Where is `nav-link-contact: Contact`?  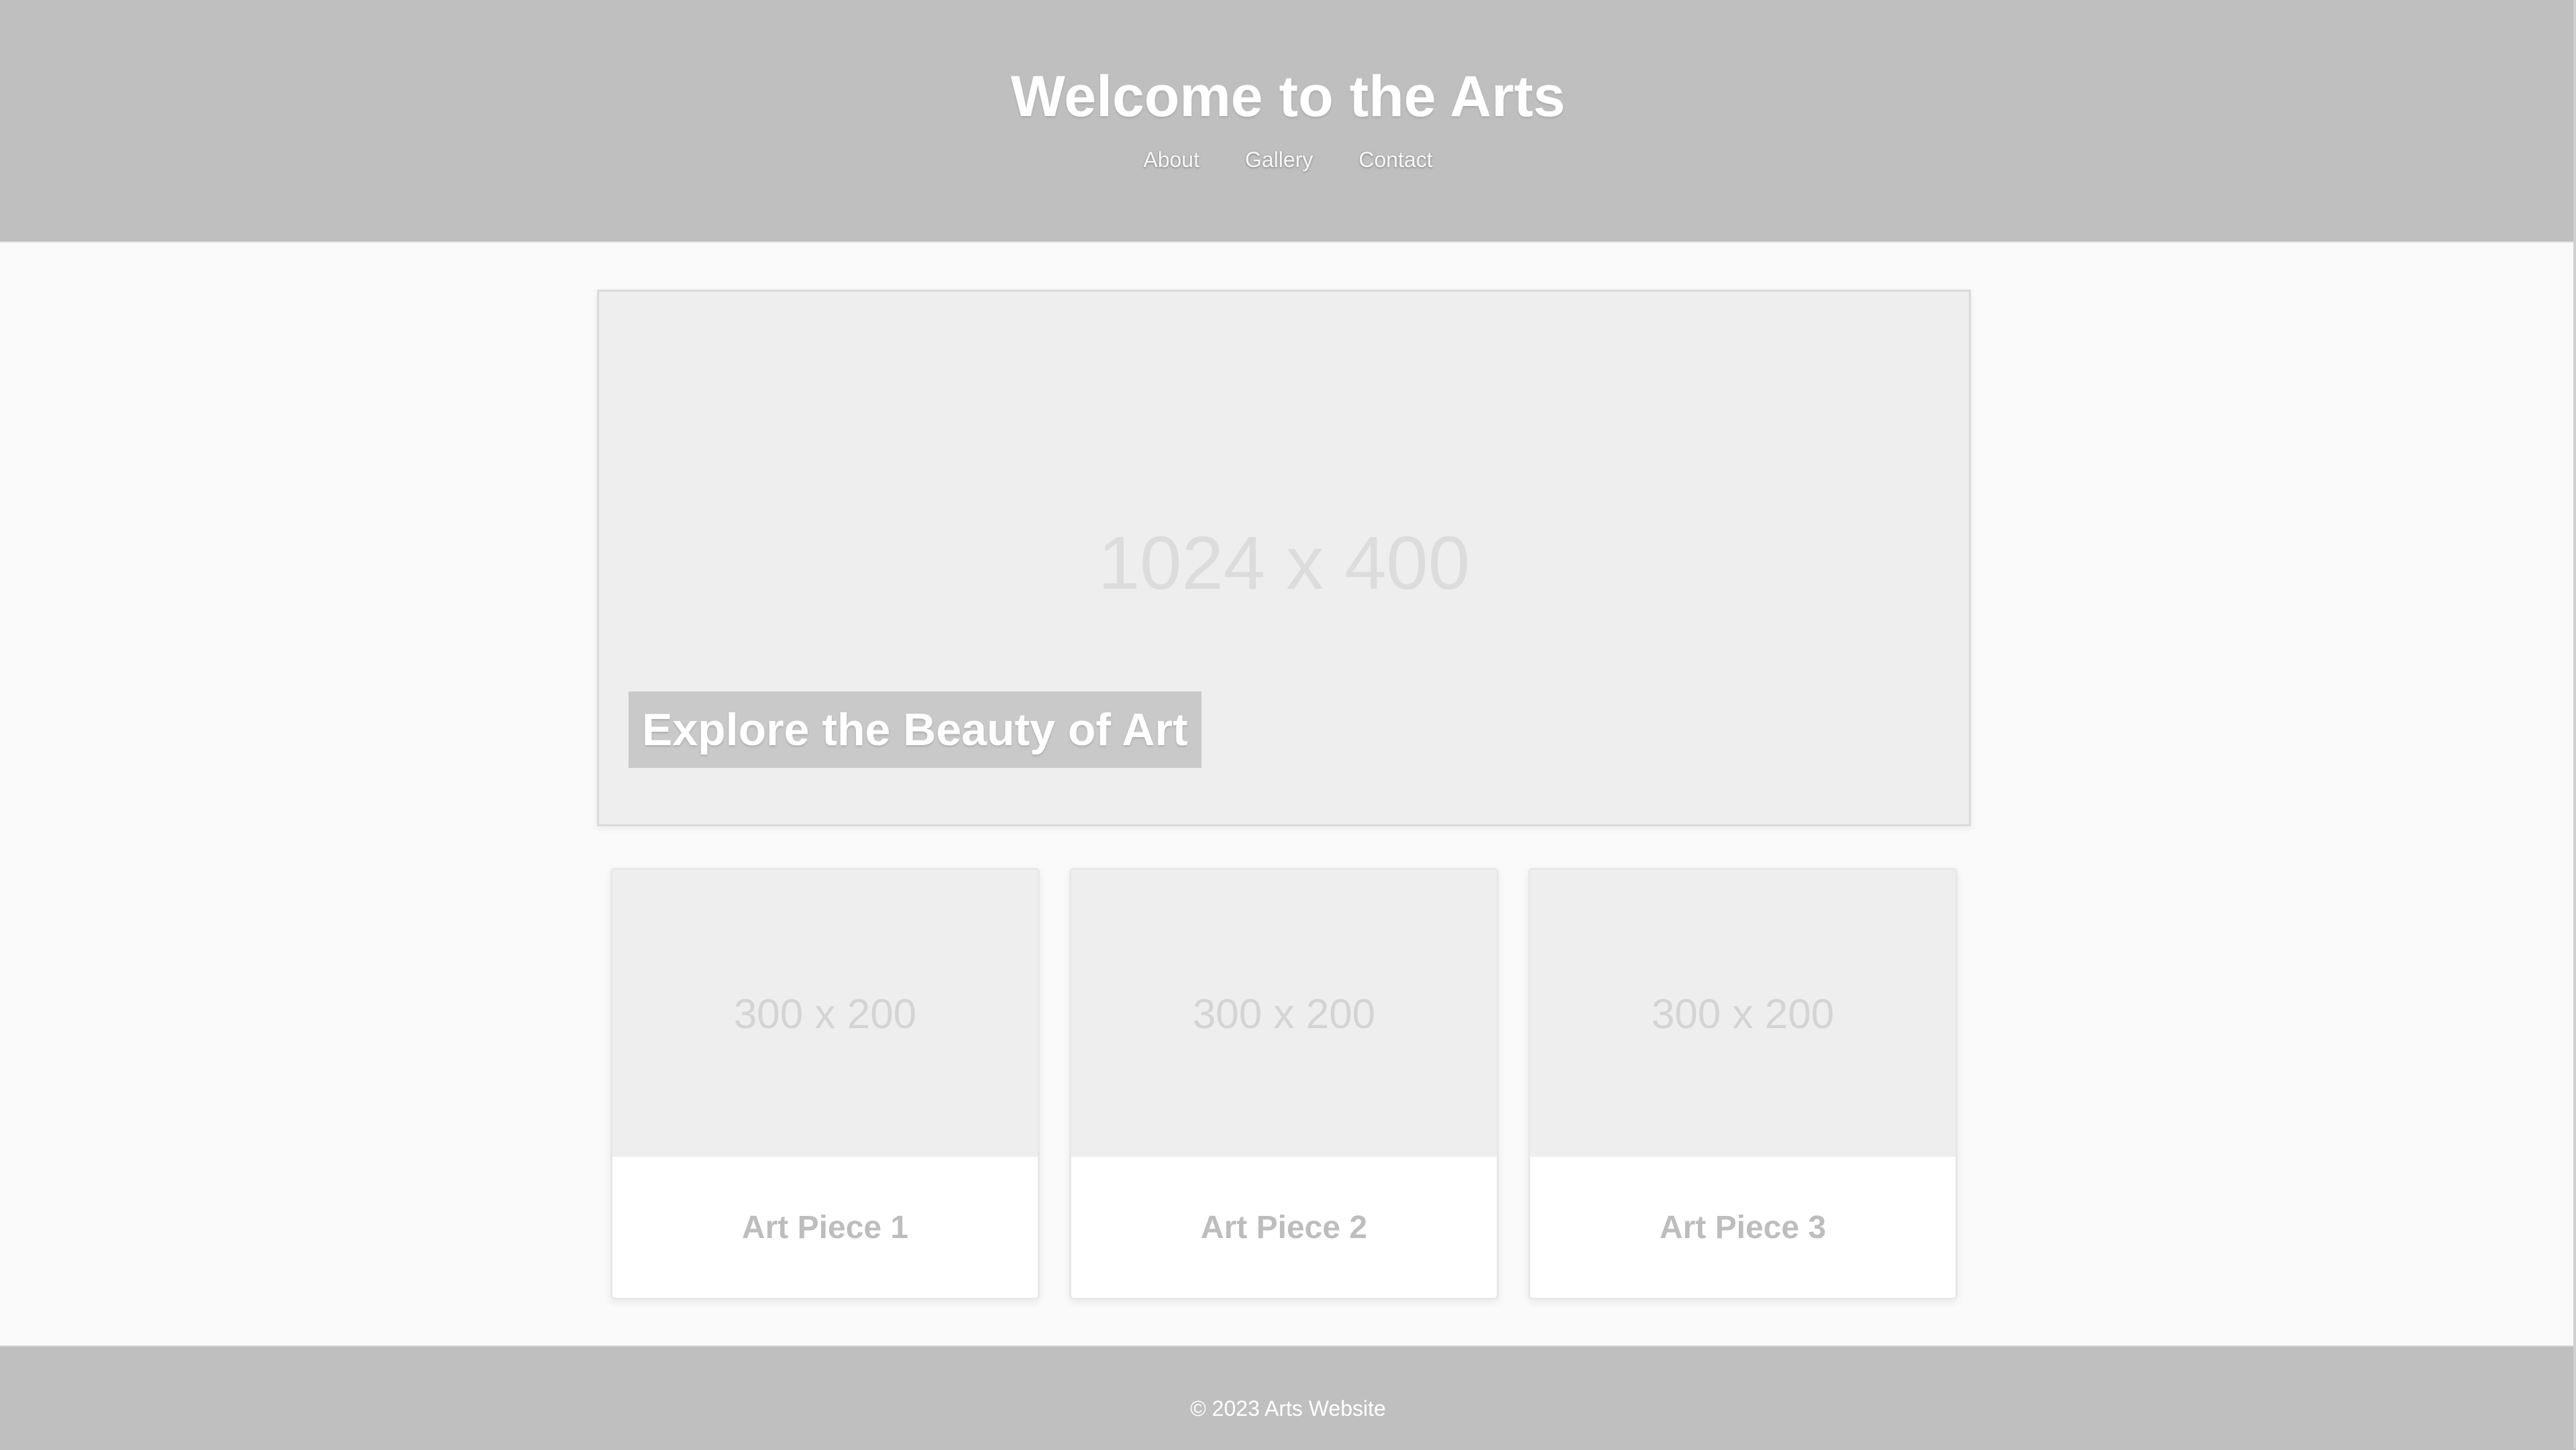 nav-link-contact: Contact is located at coordinates (1395, 159).